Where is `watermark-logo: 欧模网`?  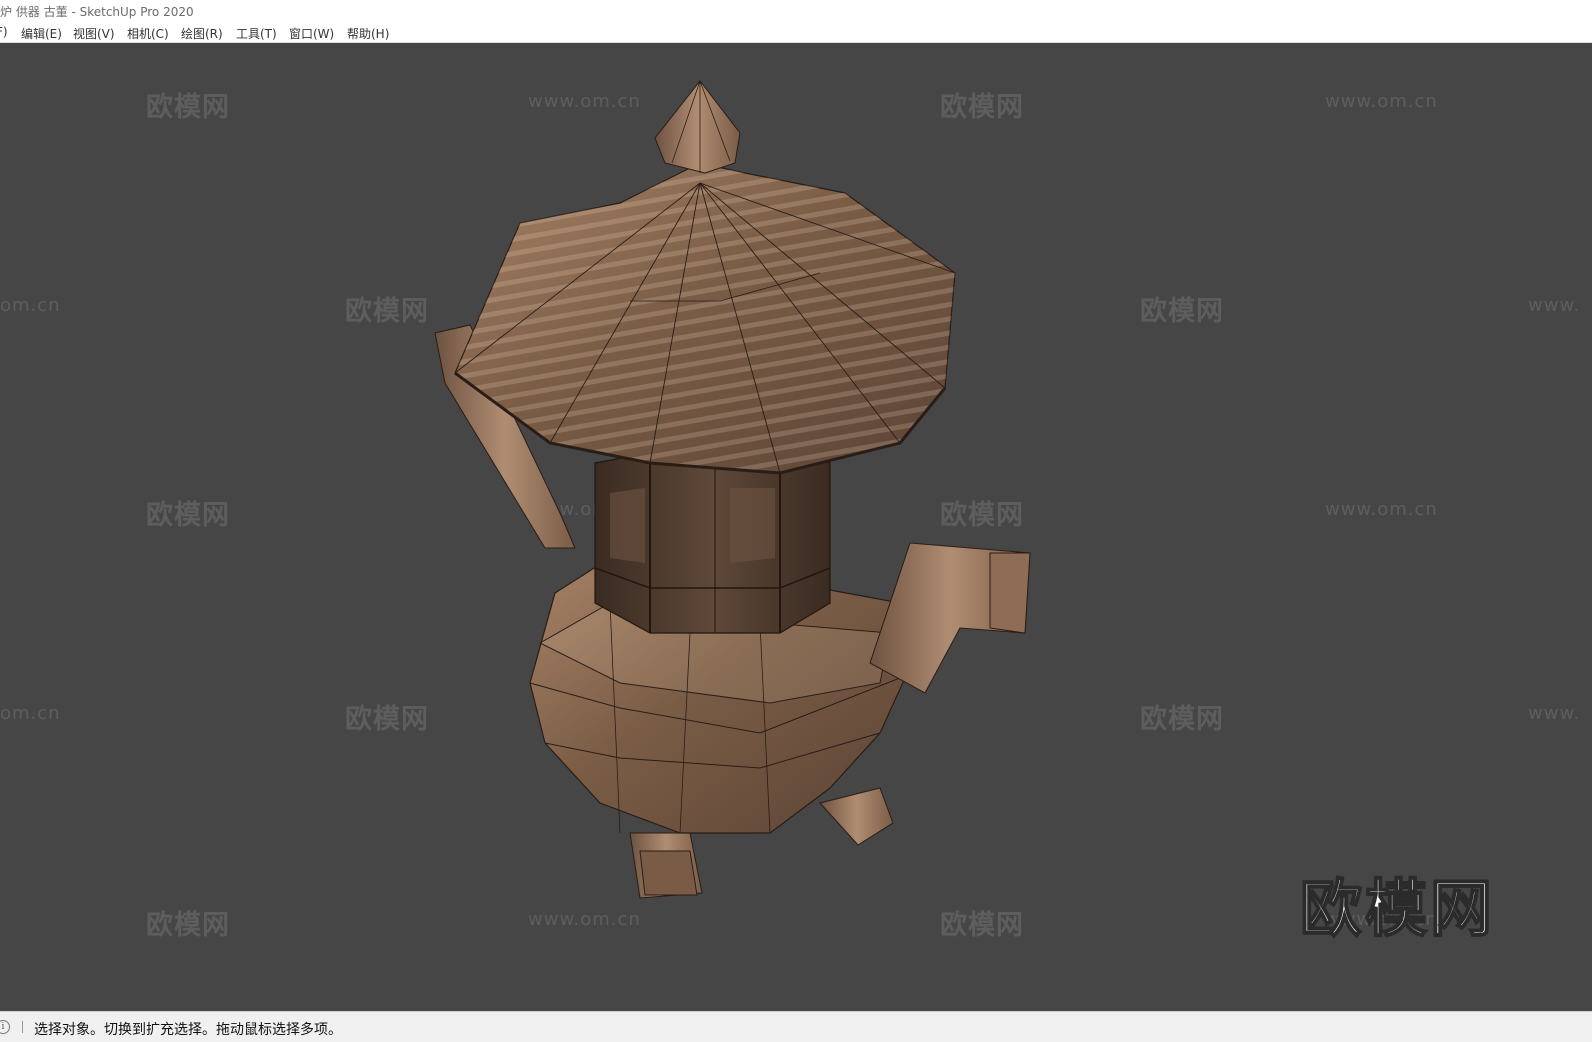
watermark-logo: 欧模网 is located at coordinates (1397, 908).